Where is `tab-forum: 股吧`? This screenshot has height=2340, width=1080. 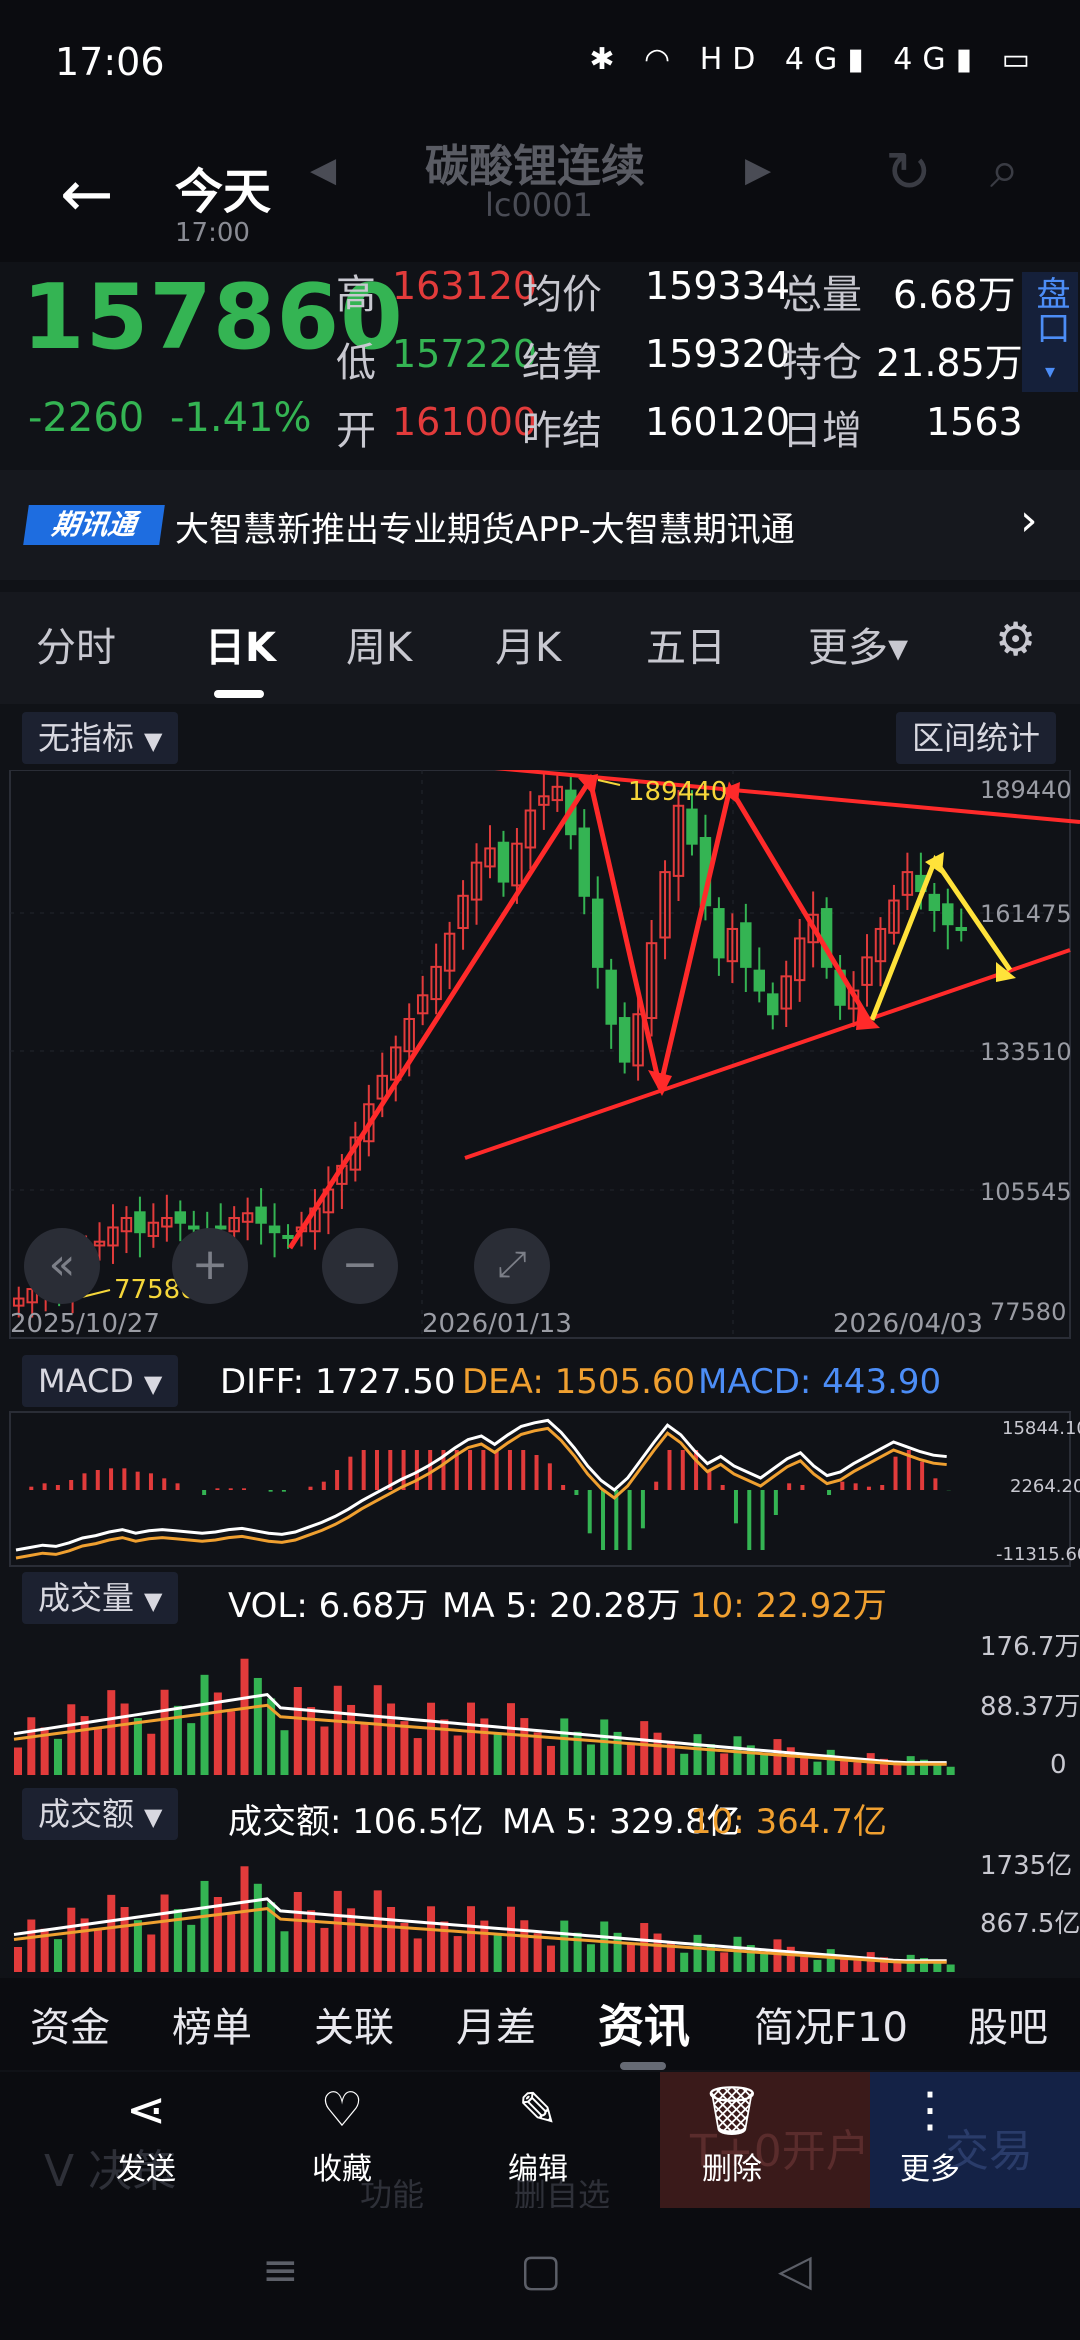
tab-forum: 股吧 is located at coordinates (1008, 2024).